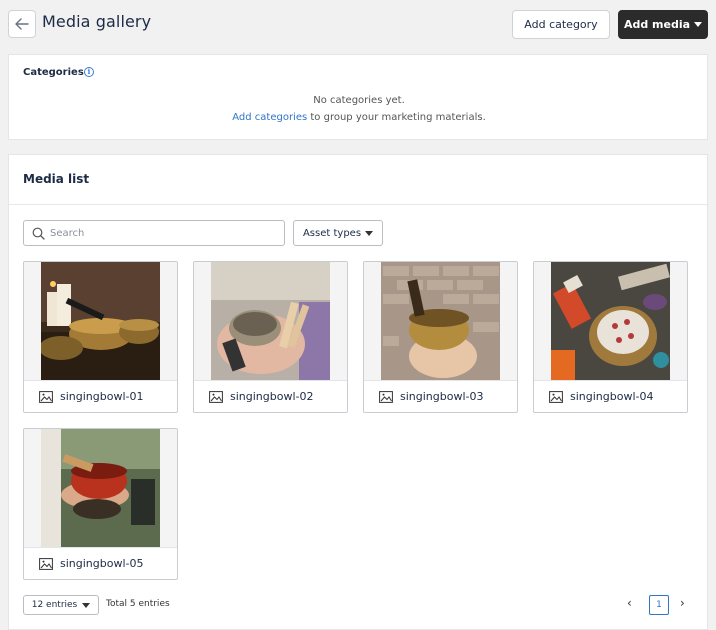 Image resolution: width=716 pixels, height=630 pixels. Describe the element at coordinates (358, 24) in the screenshot. I see `page-header: Media gallery Add category Add media` at that location.